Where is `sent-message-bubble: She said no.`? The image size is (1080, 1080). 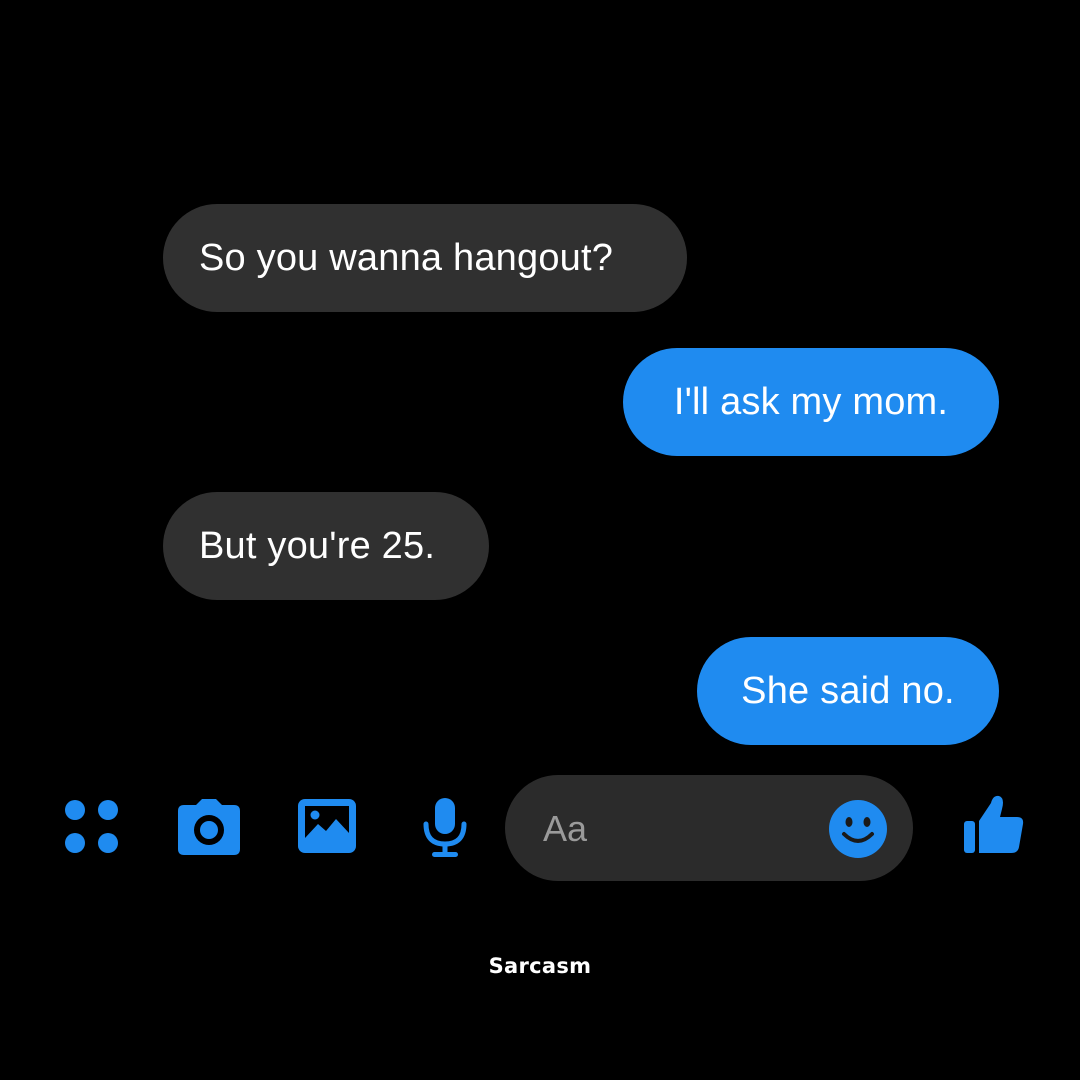
sent-message-bubble: She said no. is located at coordinates (848, 691).